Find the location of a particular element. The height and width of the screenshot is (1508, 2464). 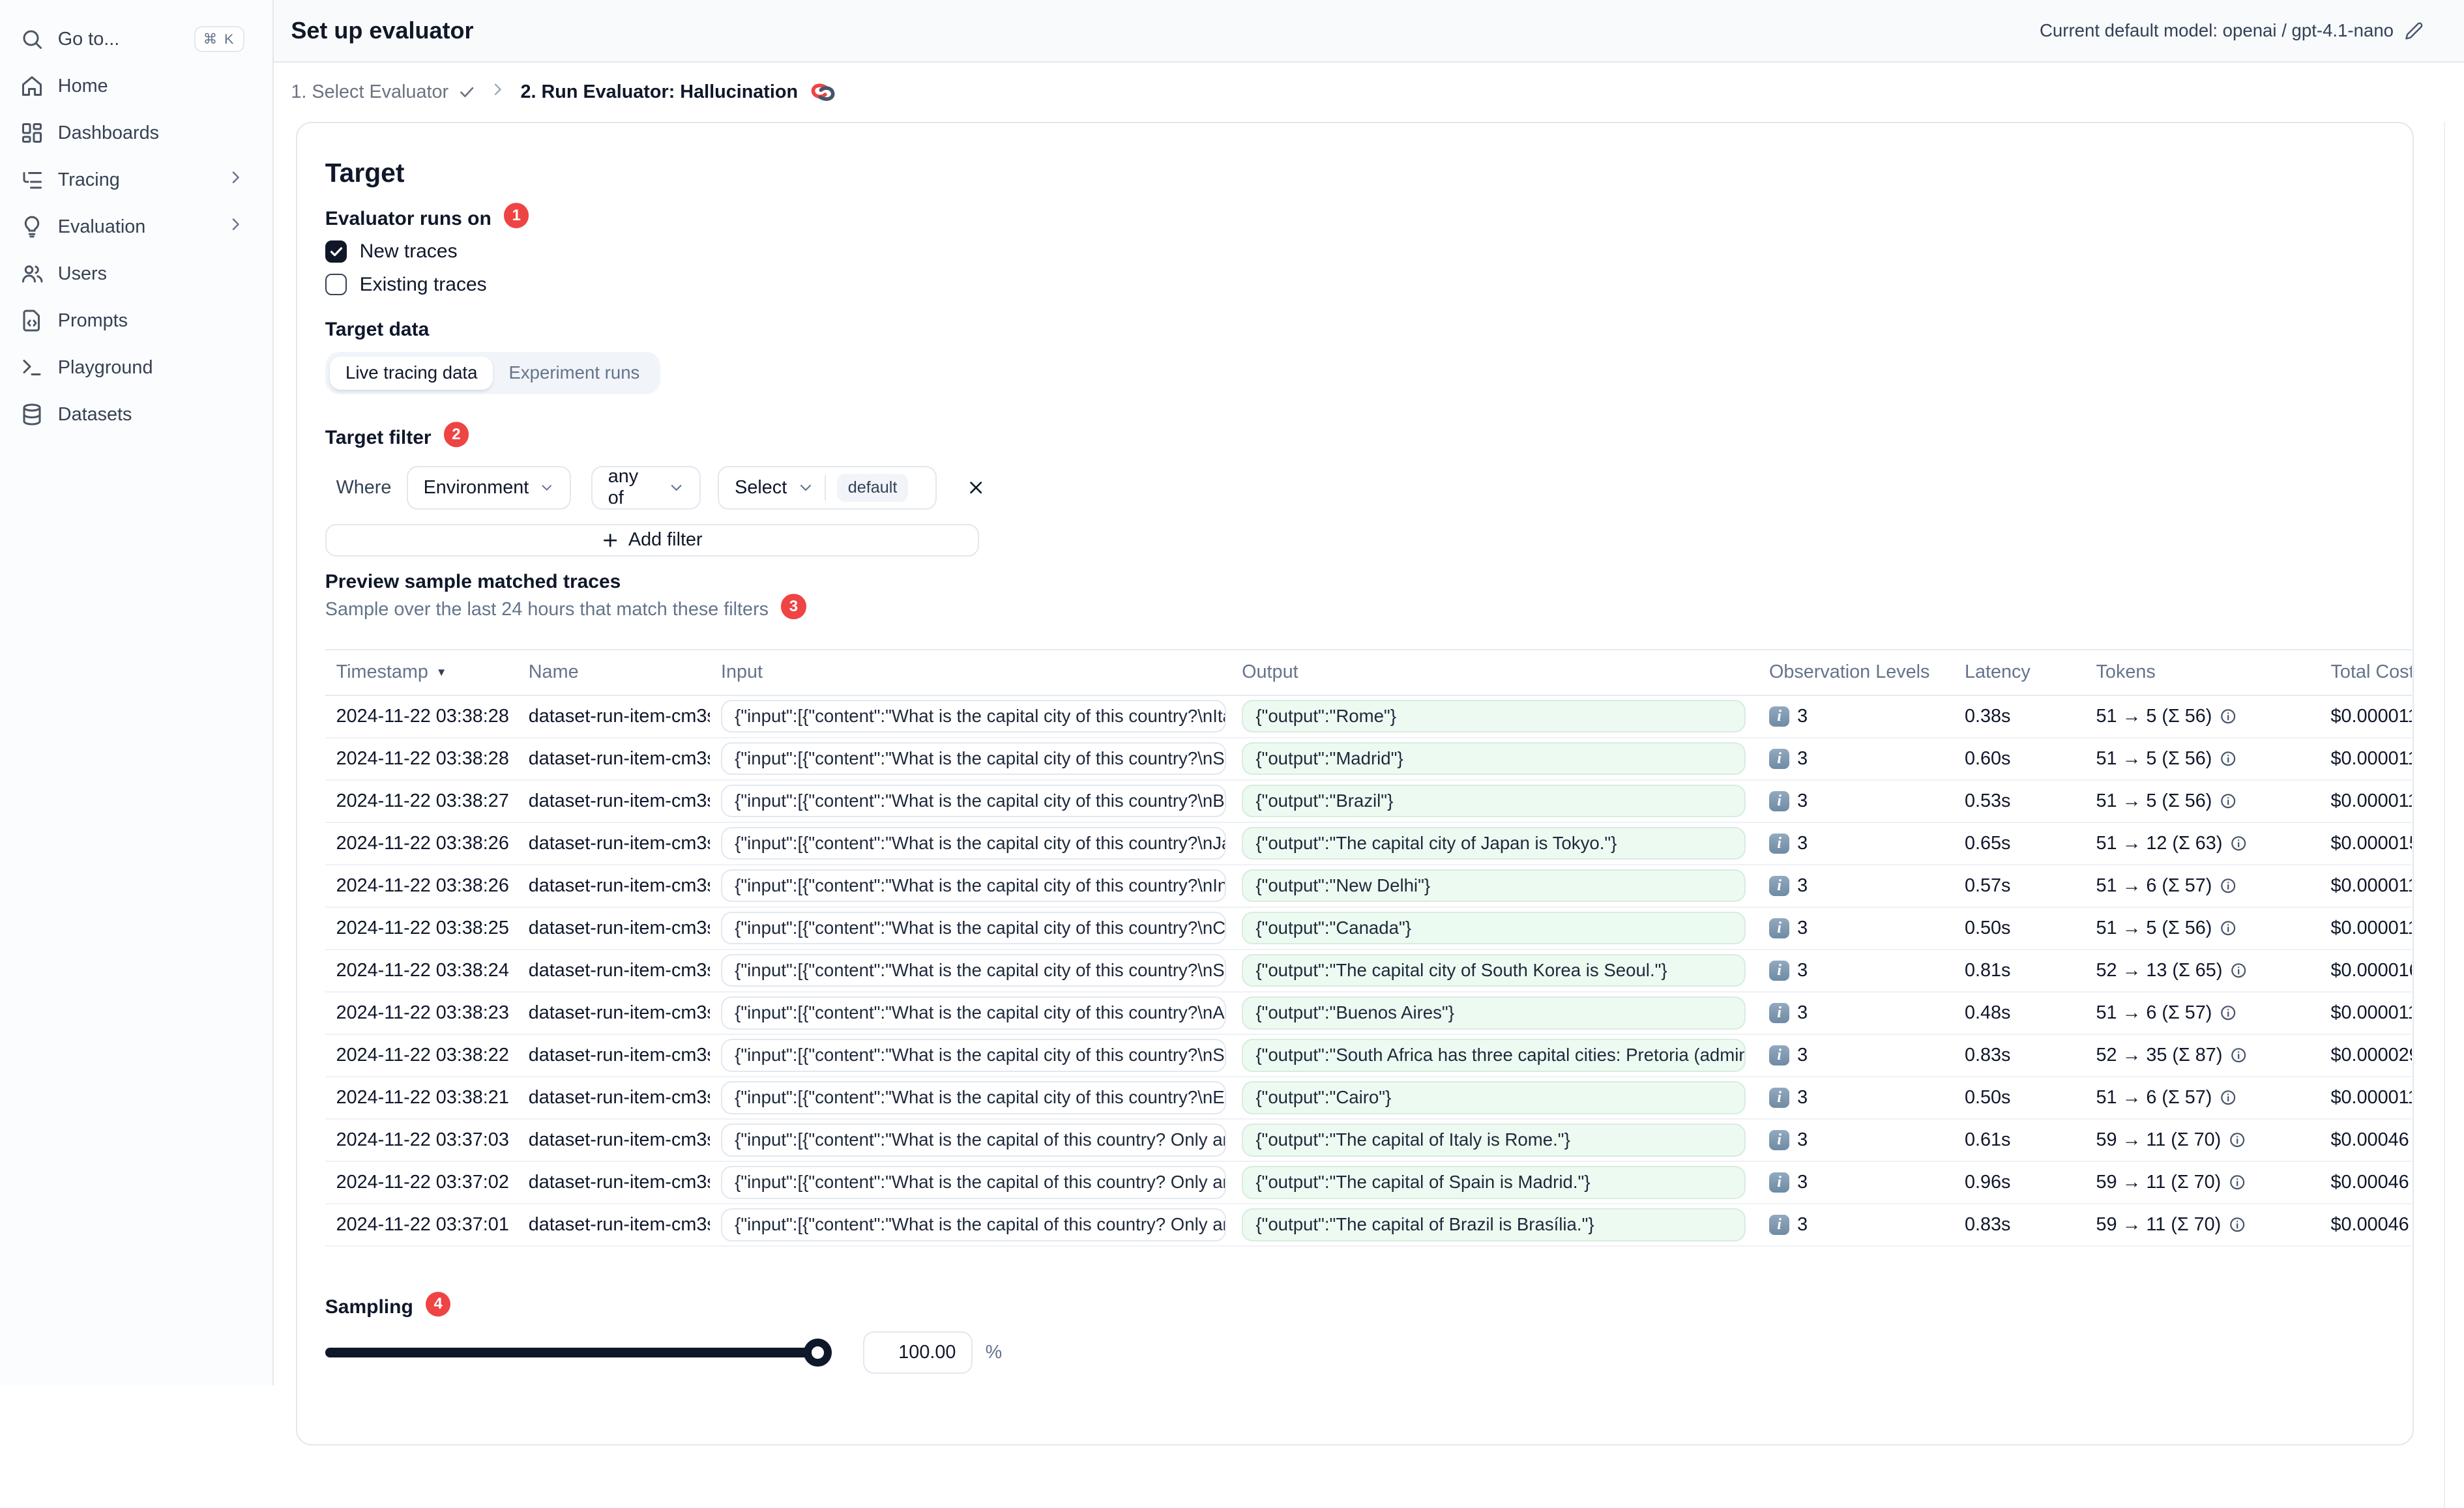

existing-traces-checkbox is located at coordinates (336, 284).